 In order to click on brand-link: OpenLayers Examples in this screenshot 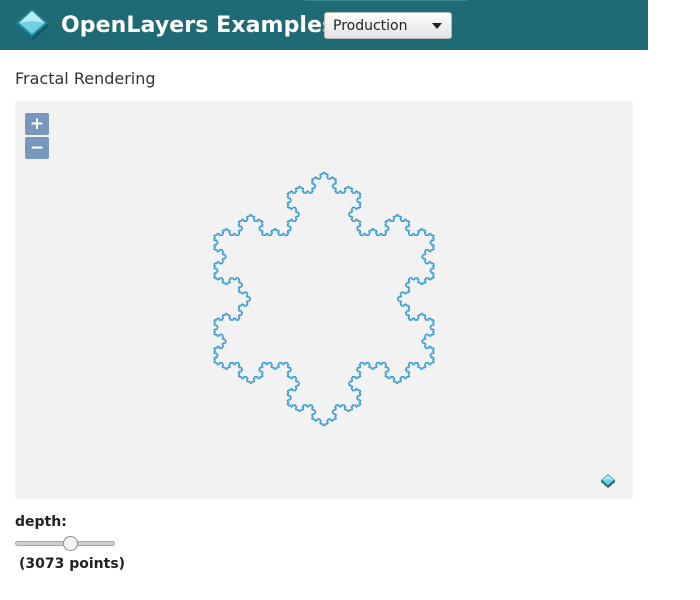, I will do `click(174, 25)`.